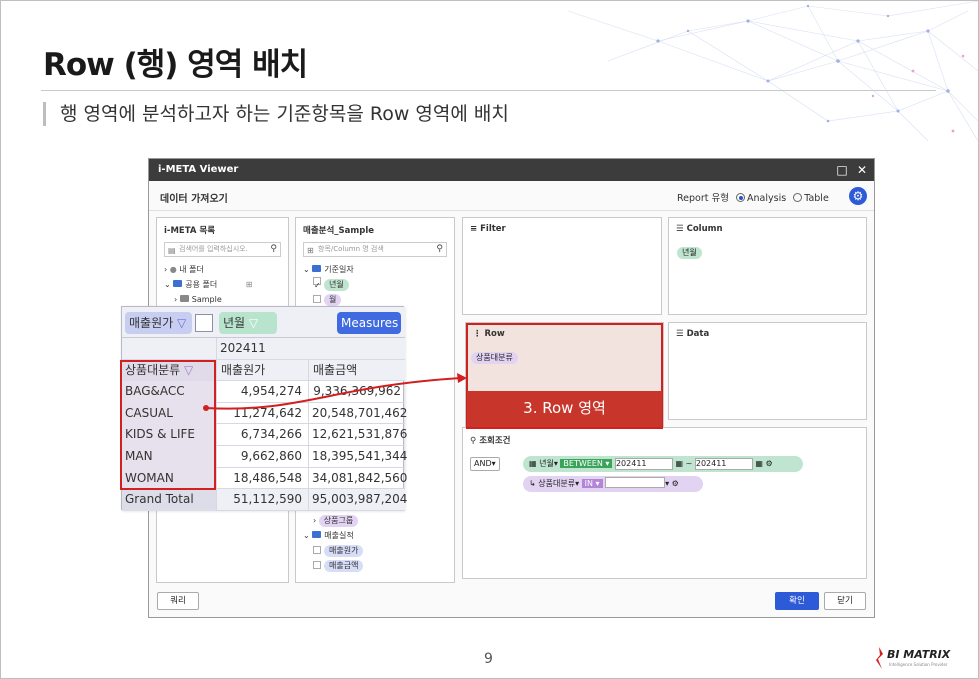 The image size is (979, 679). I want to click on logo-subtext: Intelligence Solution Provider, so click(918, 664).